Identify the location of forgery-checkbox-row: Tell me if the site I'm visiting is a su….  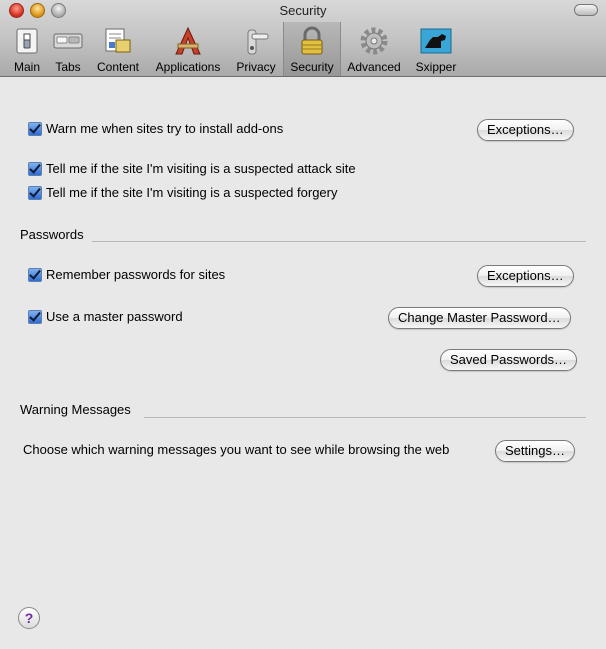
(182, 192).